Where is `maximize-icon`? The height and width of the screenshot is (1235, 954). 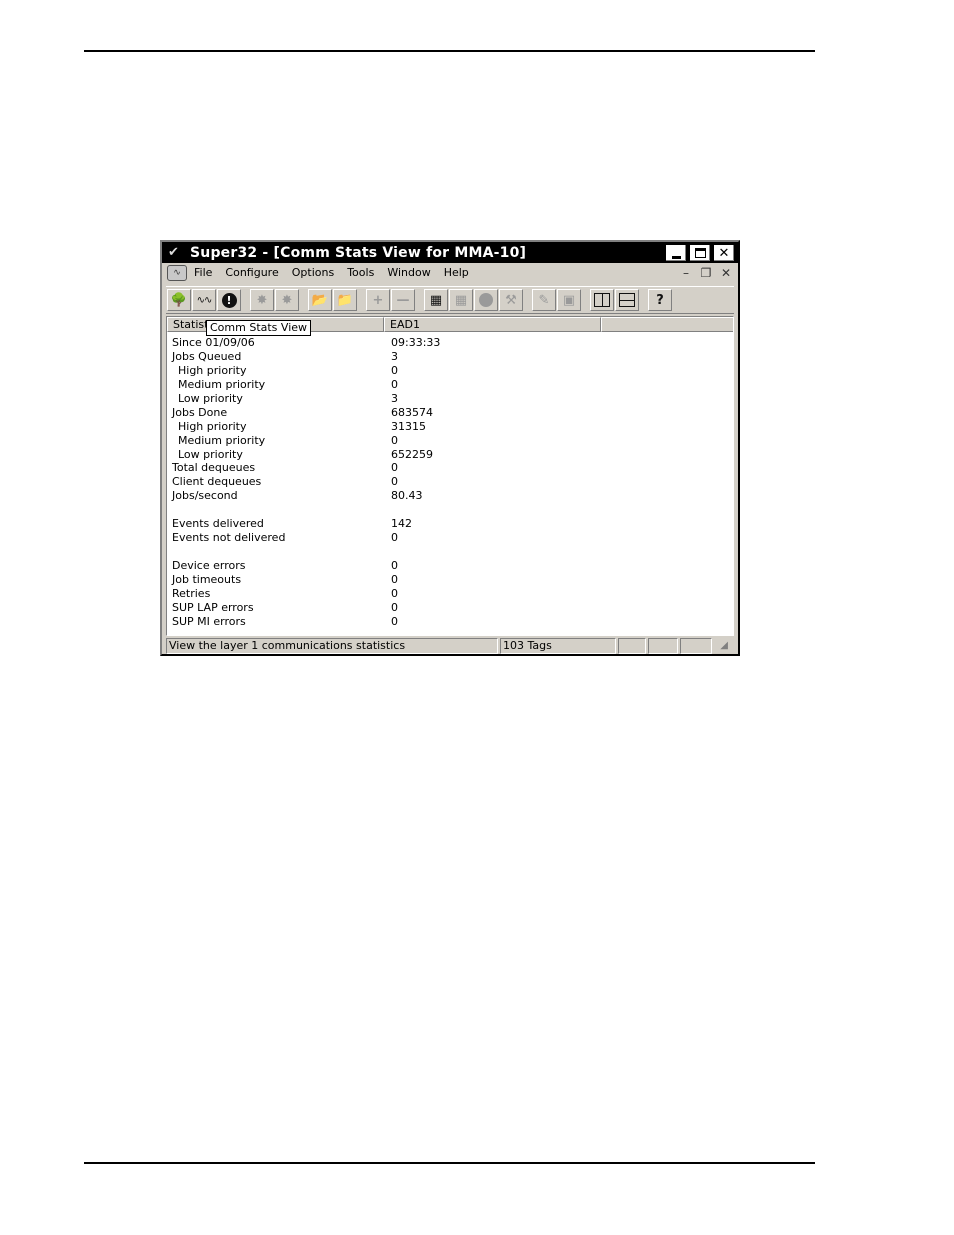
maximize-icon is located at coordinates (700, 253).